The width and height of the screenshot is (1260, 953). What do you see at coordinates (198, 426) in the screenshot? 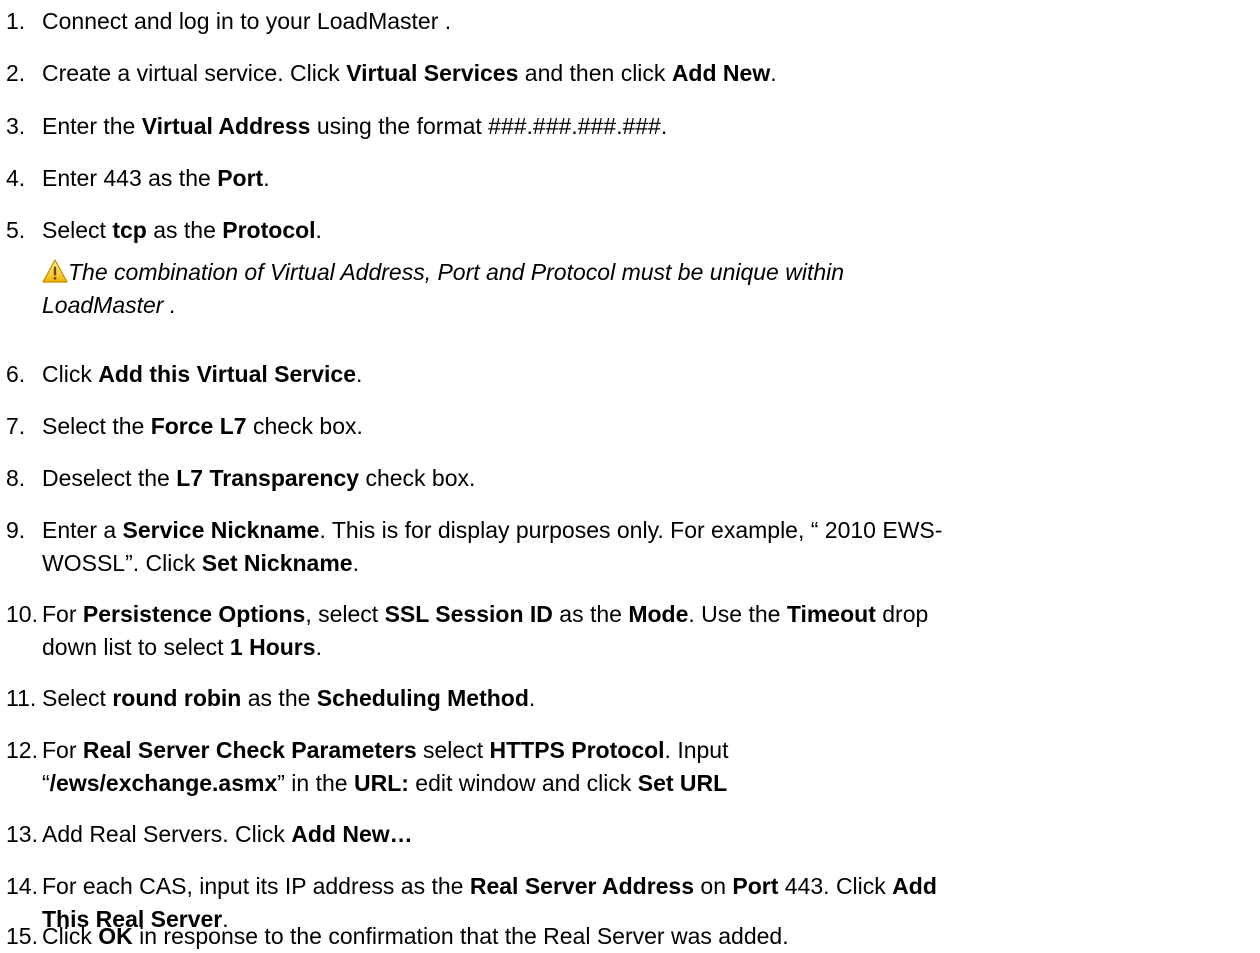
I see `bold-term: Force L7` at bounding box center [198, 426].